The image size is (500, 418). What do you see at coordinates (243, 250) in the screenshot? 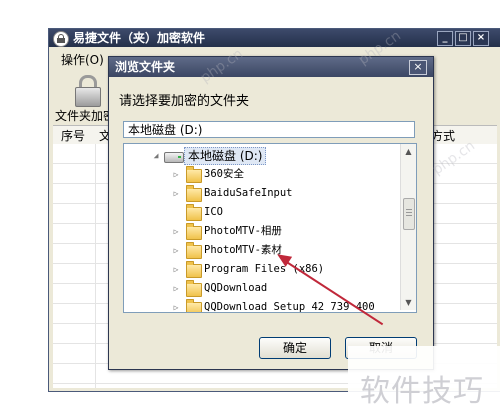
I see `tree-folder-label: PhotoMTV-素材` at bounding box center [243, 250].